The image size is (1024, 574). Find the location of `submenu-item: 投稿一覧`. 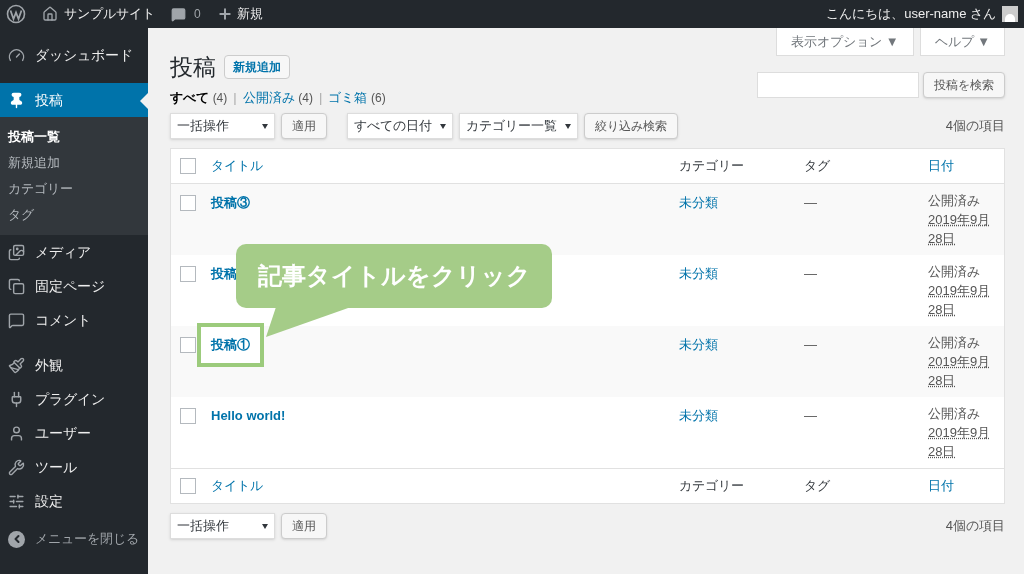

submenu-item: 投稿一覧 is located at coordinates (74, 137).